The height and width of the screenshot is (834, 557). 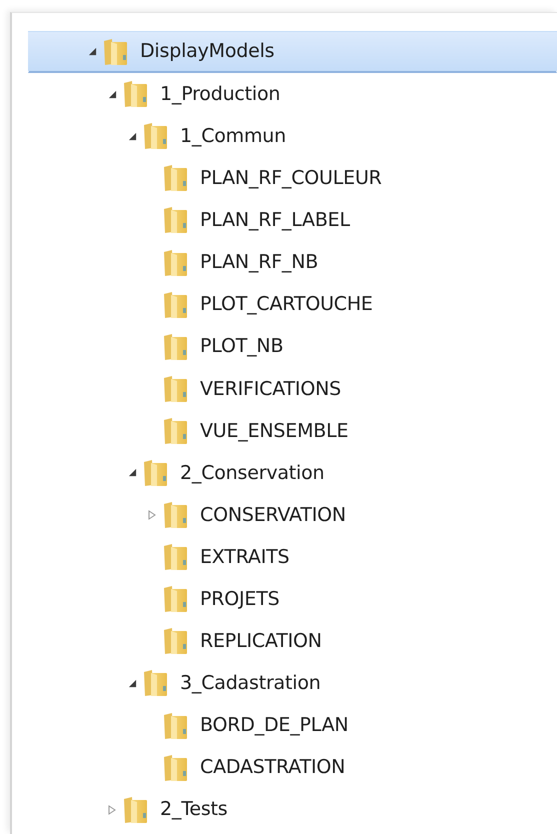 What do you see at coordinates (275, 221) in the screenshot?
I see `folder-label: PLAN_RF_LABEL` at bounding box center [275, 221].